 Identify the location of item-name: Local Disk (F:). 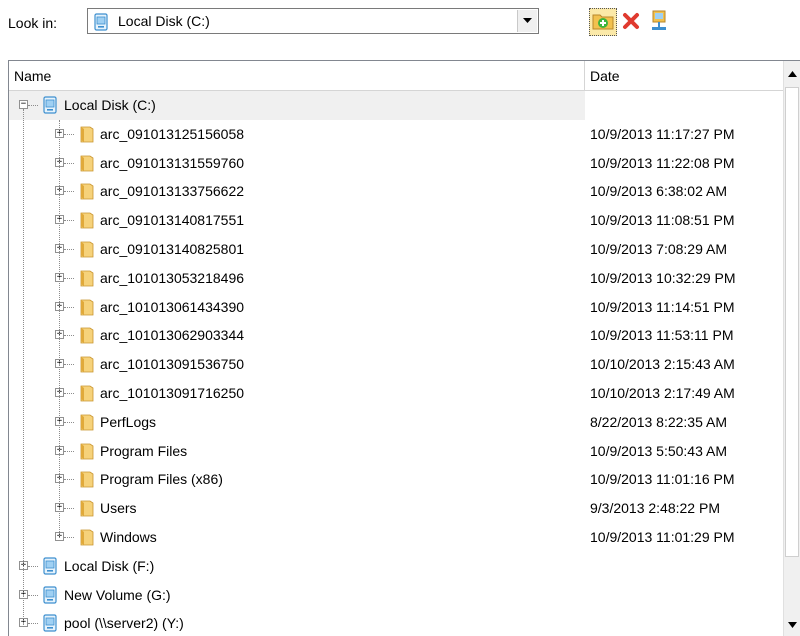
(109, 565).